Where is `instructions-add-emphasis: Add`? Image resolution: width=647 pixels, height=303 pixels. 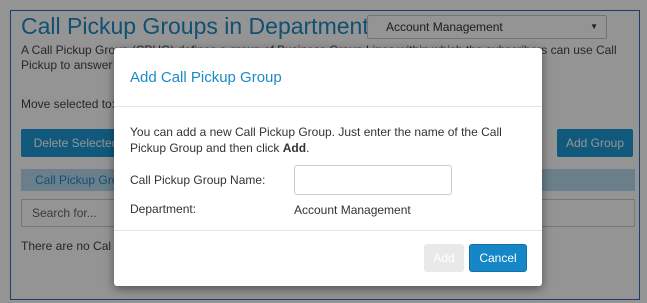
instructions-add-emphasis: Add is located at coordinates (294, 148).